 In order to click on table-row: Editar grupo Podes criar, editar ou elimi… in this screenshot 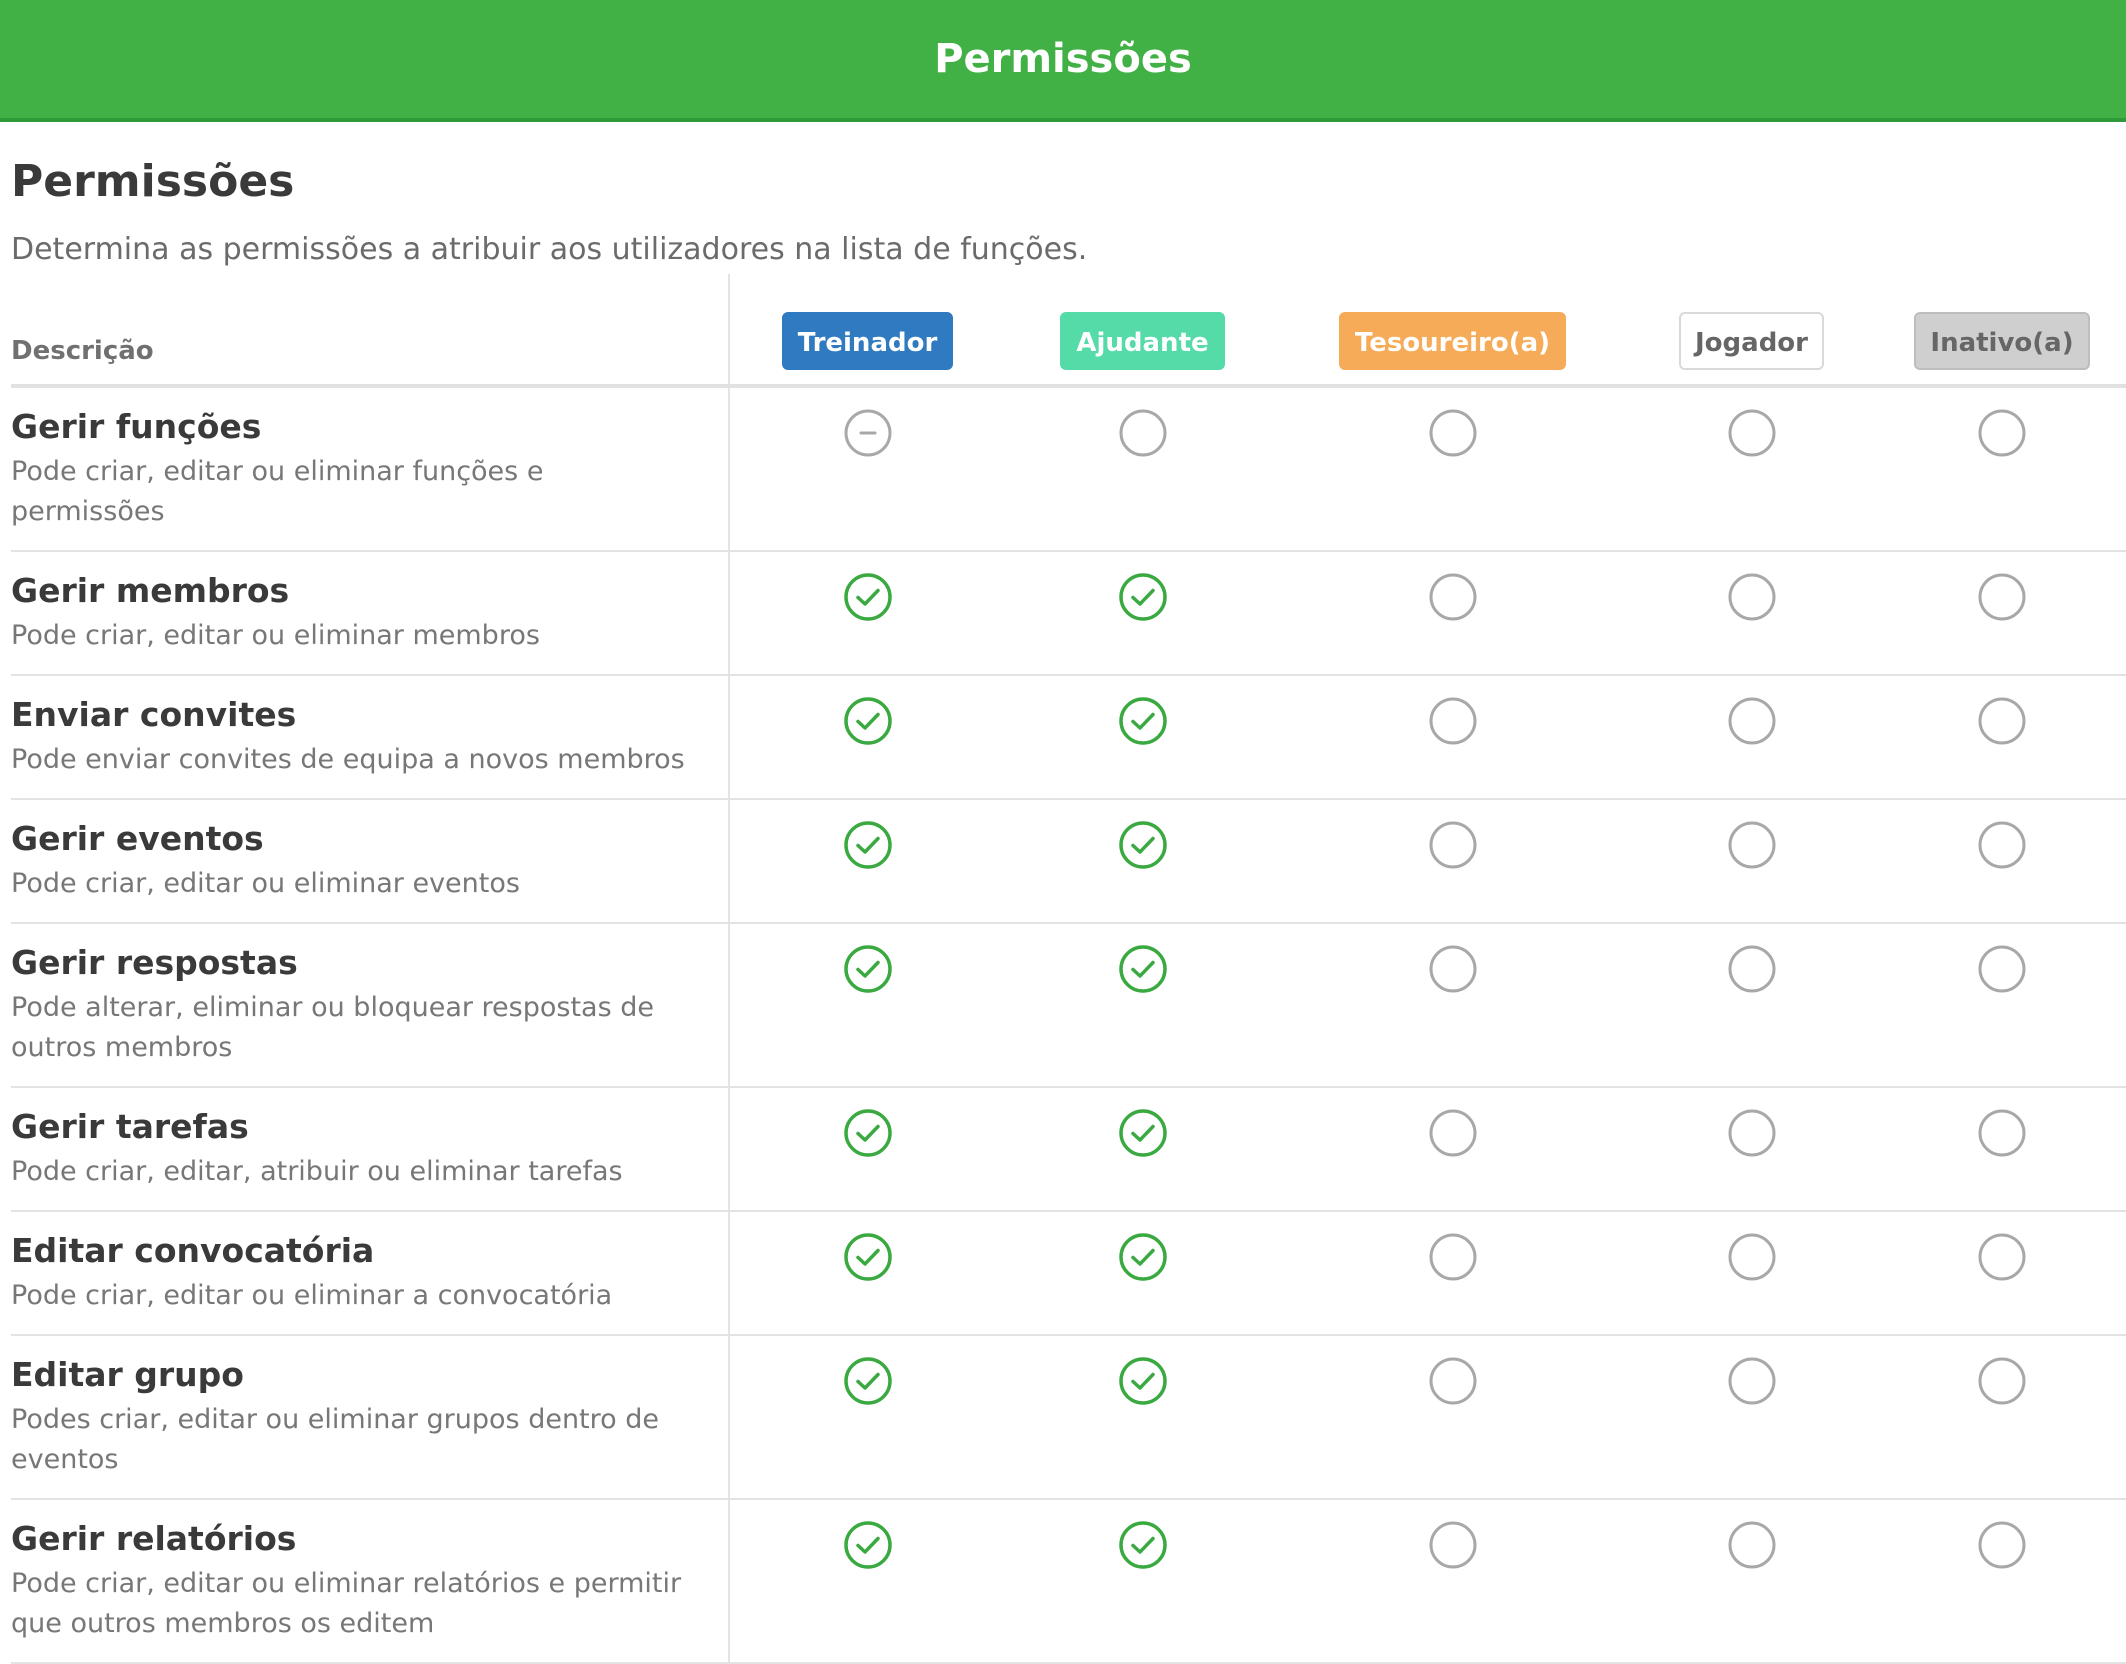, I will do `click(1068, 1417)`.